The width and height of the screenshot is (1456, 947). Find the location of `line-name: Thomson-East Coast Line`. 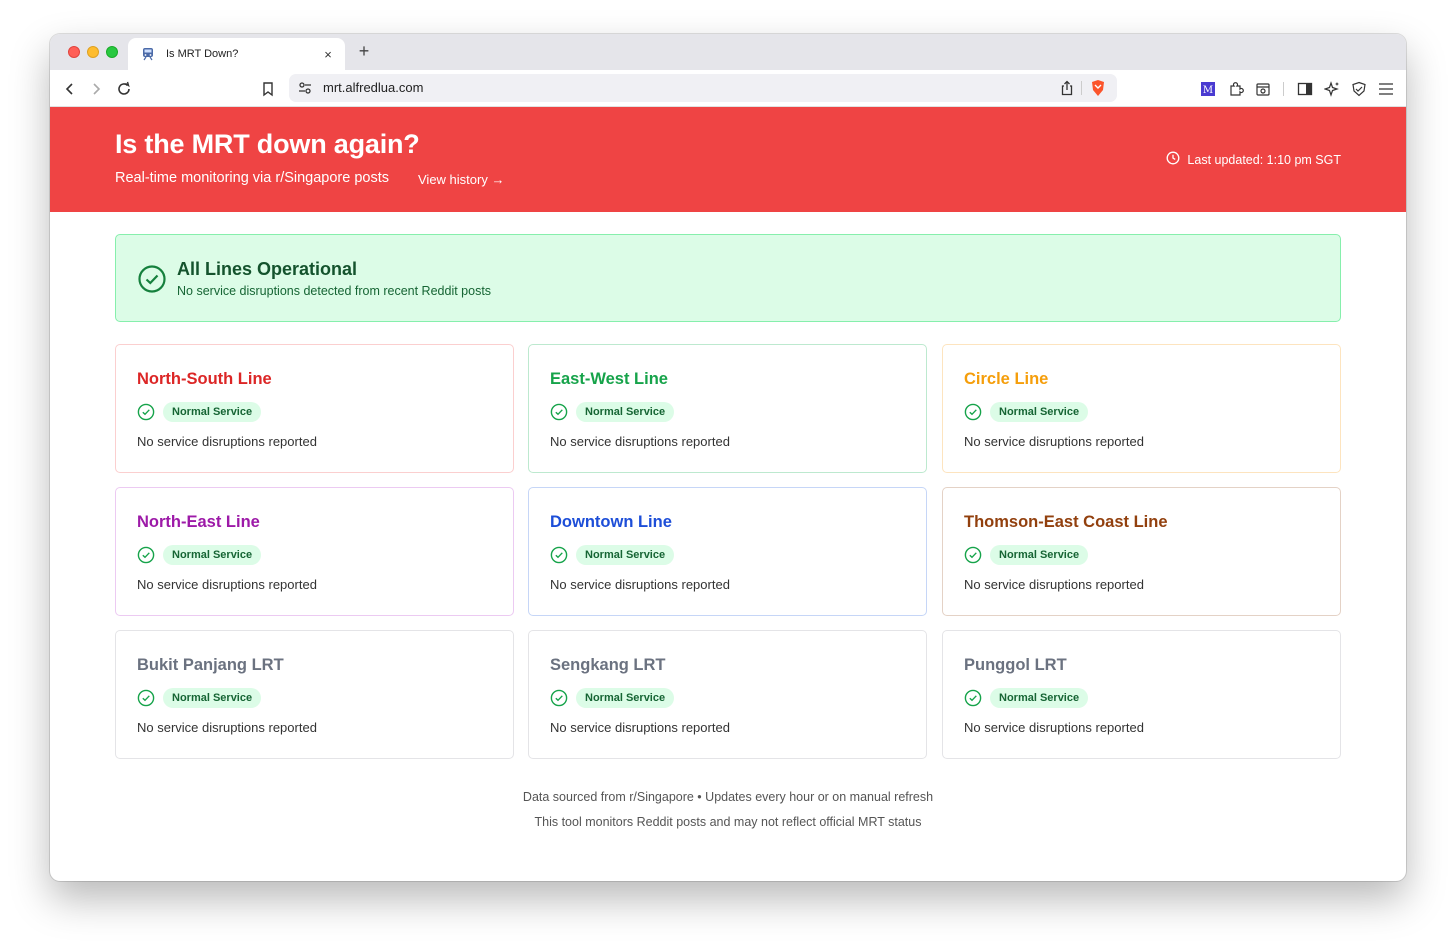

line-name: Thomson-East Coast Line is located at coordinates (1066, 522).